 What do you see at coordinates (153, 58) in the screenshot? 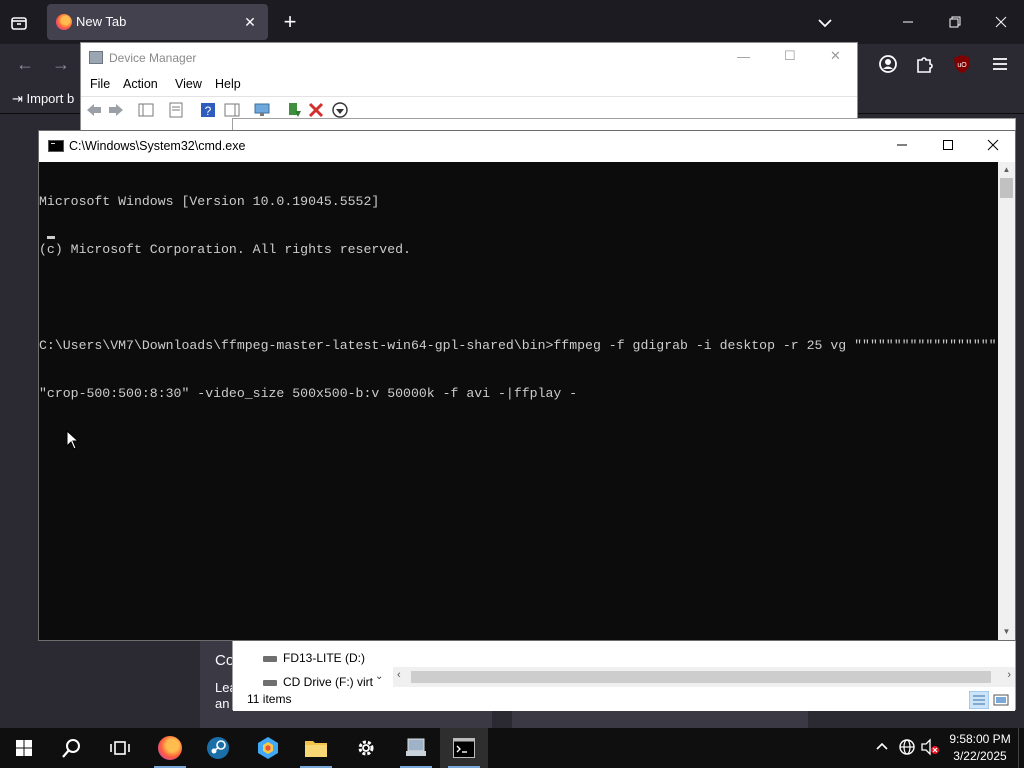
I see `device-manager-title: Device Manager` at bounding box center [153, 58].